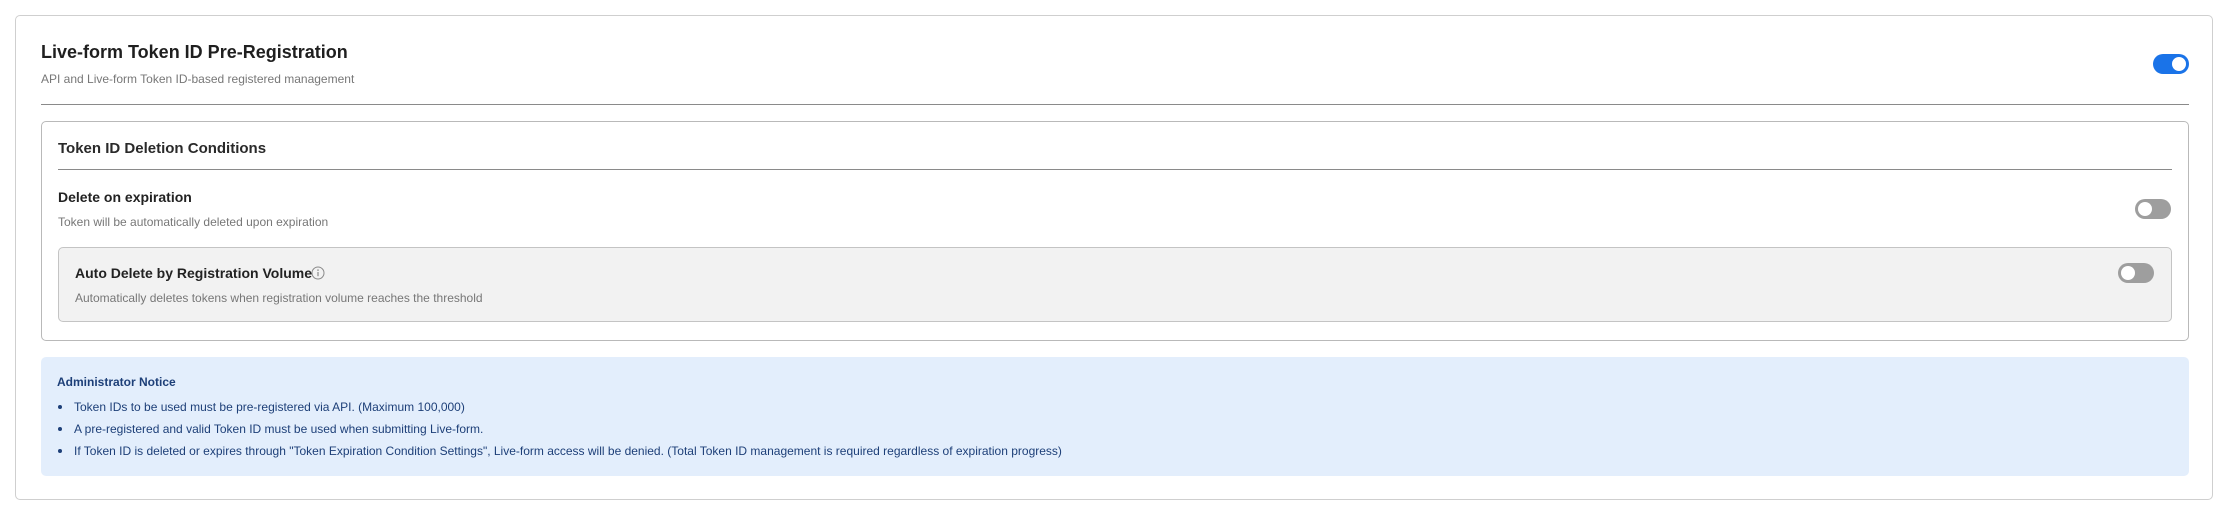 The height and width of the screenshot is (510, 2230). I want to click on registration-volume-section, so click(1115, 284).